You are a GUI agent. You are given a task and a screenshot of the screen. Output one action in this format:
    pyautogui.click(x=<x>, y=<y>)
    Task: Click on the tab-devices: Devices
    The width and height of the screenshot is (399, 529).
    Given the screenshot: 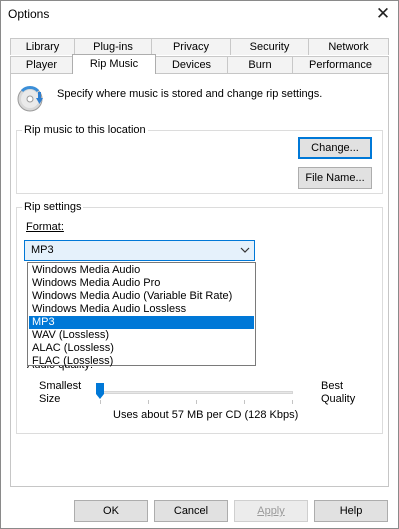 What is the action you would take?
    pyautogui.click(x=191, y=64)
    